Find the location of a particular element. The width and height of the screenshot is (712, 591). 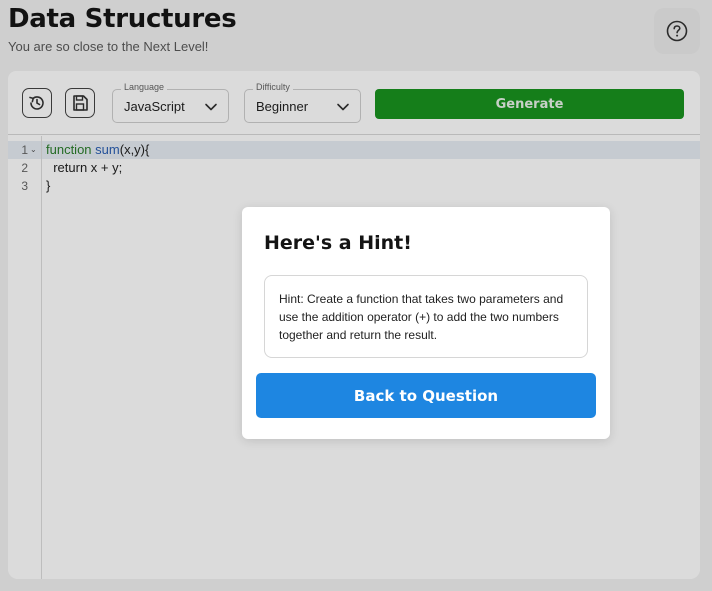

back-to-question-button: Back to Question is located at coordinates (426, 395).